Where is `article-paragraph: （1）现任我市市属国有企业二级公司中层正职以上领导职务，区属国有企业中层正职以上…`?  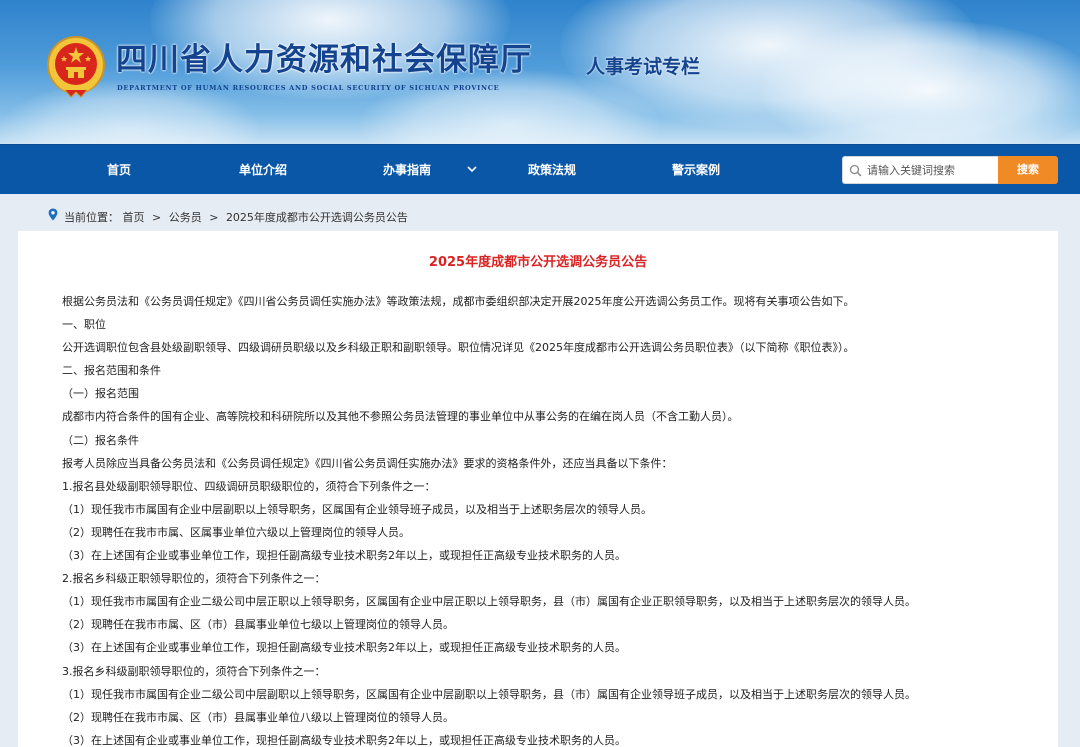 article-paragraph: （1）现任我市市属国有企业二级公司中层正职以上领导职务，区属国有企业中层正职以上… is located at coordinates (489, 602).